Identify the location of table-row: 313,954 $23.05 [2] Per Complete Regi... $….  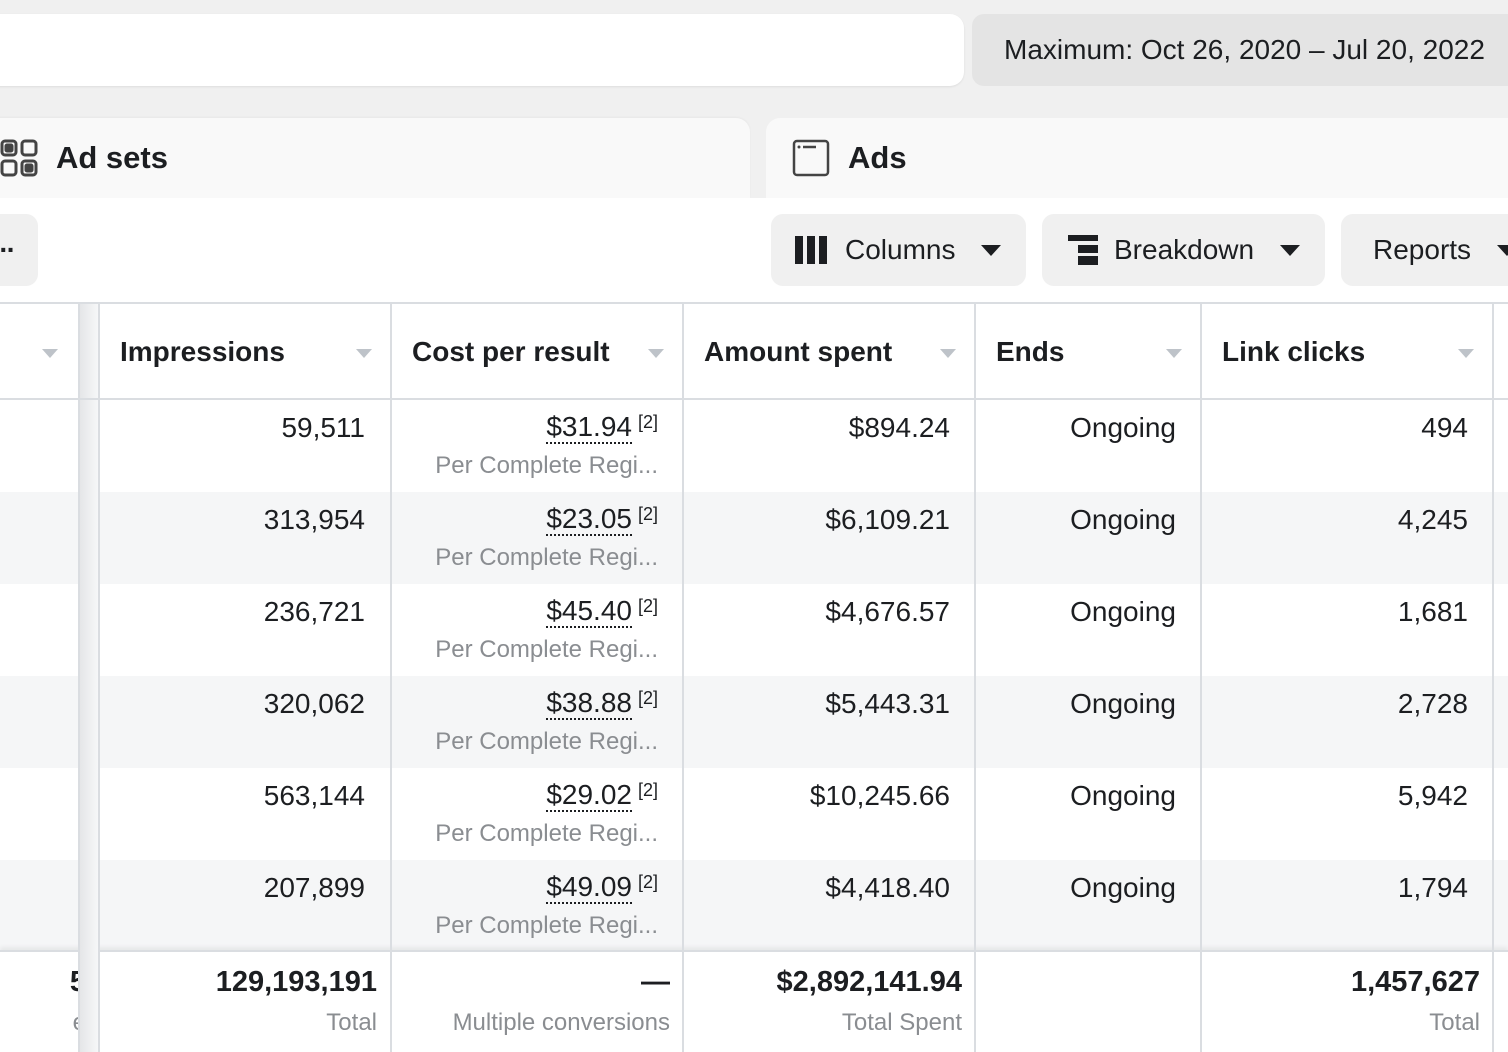
(754, 538).